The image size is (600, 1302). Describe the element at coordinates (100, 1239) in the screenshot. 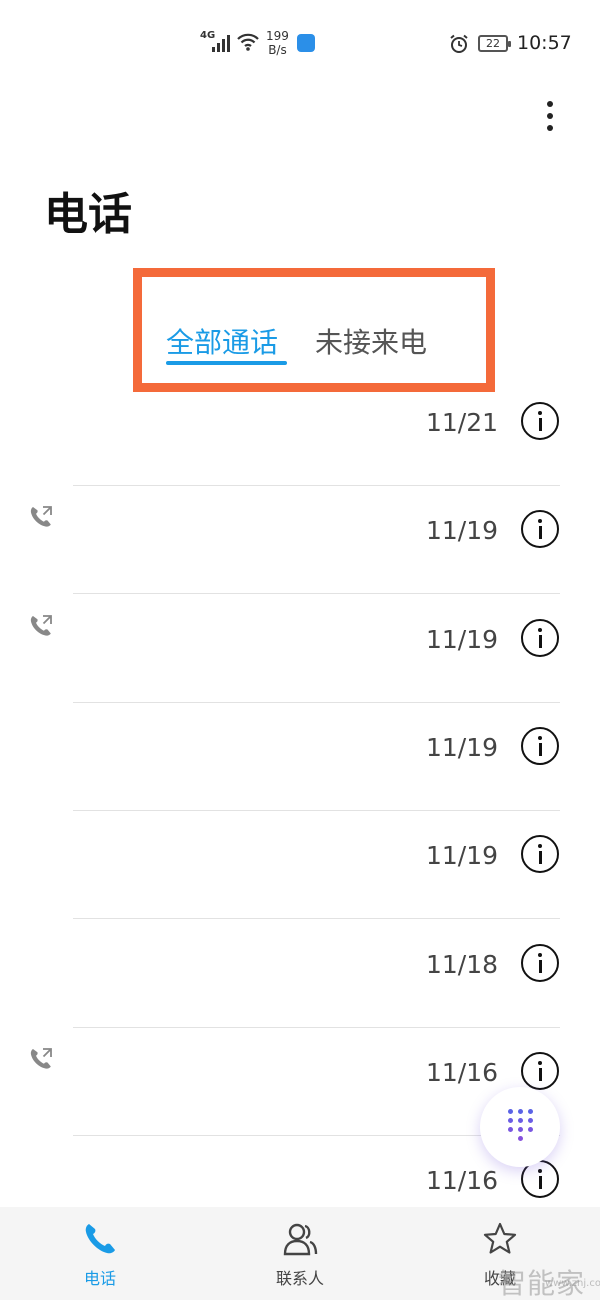

I see `phone-icon` at that location.